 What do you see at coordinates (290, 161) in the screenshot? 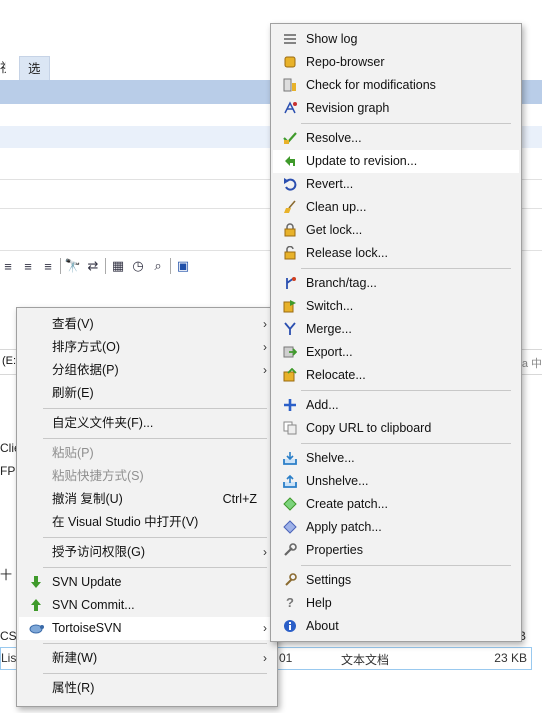
I see `update-to-revision-icon` at bounding box center [290, 161].